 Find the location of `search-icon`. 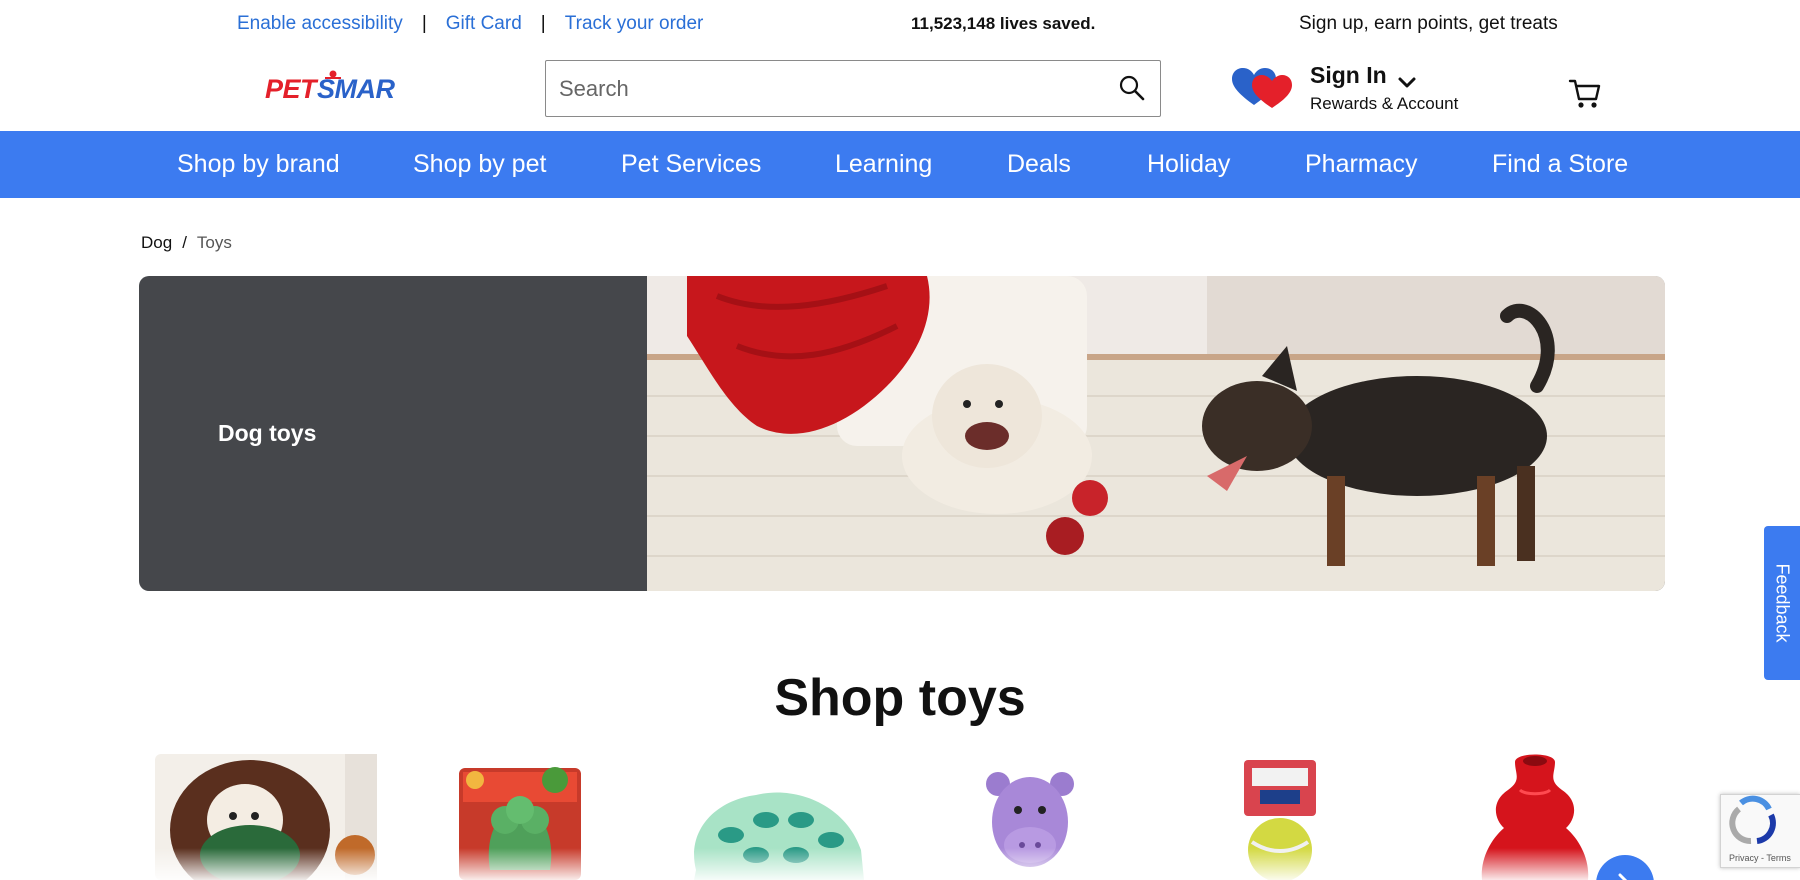

search-icon is located at coordinates (1132, 88).